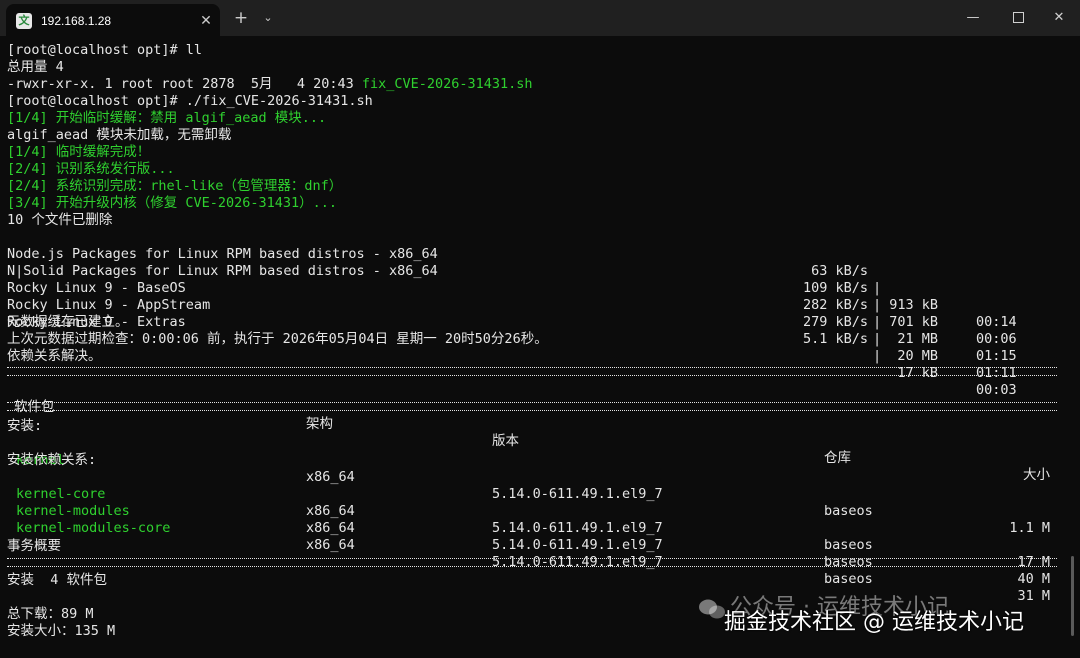  I want to click on tab-session: 文 192.168.1.28 ✕, so click(113, 20).